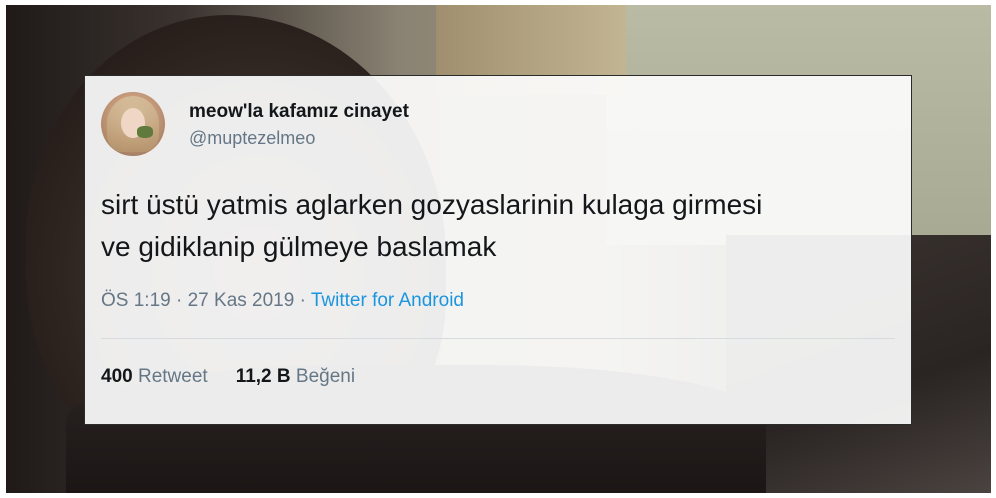 The height and width of the screenshot is (498, 996). What do you see at coordinates (263, 376) in the screenshot?
I see `like-count: 11,2 B` at bounding box center [263, 376].